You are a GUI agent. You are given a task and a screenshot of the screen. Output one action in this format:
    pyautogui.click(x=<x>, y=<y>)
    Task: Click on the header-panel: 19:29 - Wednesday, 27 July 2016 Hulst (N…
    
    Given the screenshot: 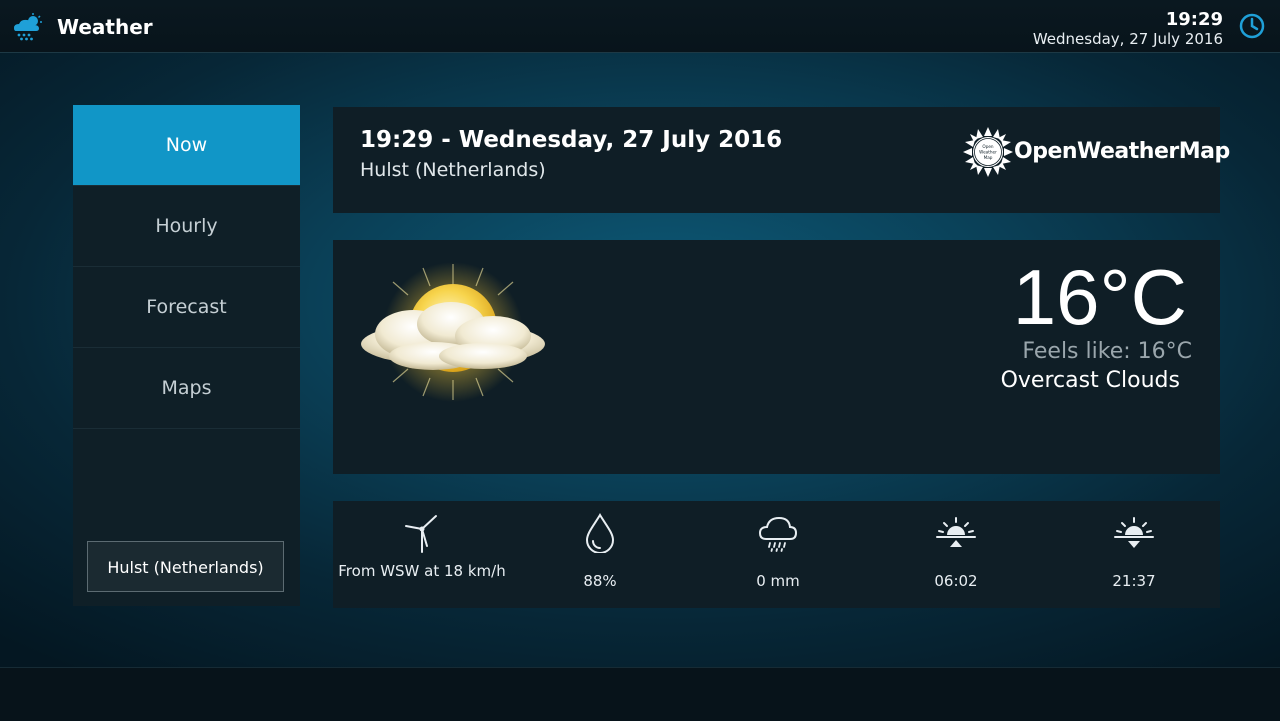 What is the action you would take?
    pyautogui.click(x=781, y=160)
    